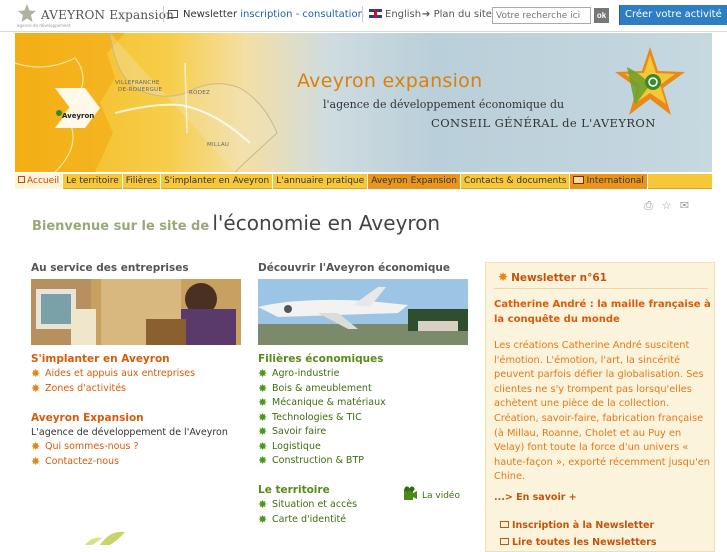 Image resolution: width=727 pixels, height=552 pixels. I want to click on aveyron-expansion-links: ✸ Qui sommes-nous ? ✸ Contactez-nous, so click(85, 455).